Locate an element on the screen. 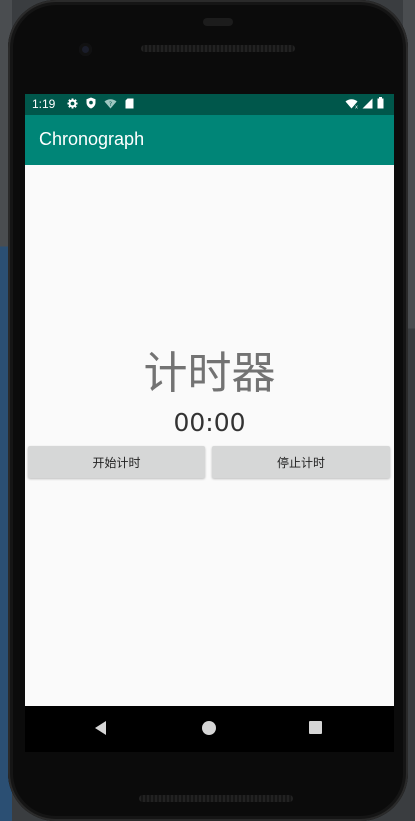 Image resolution: width=415 pixels, height=821 pixels. app-title: Chronograph is located at coordinates (92, 139).